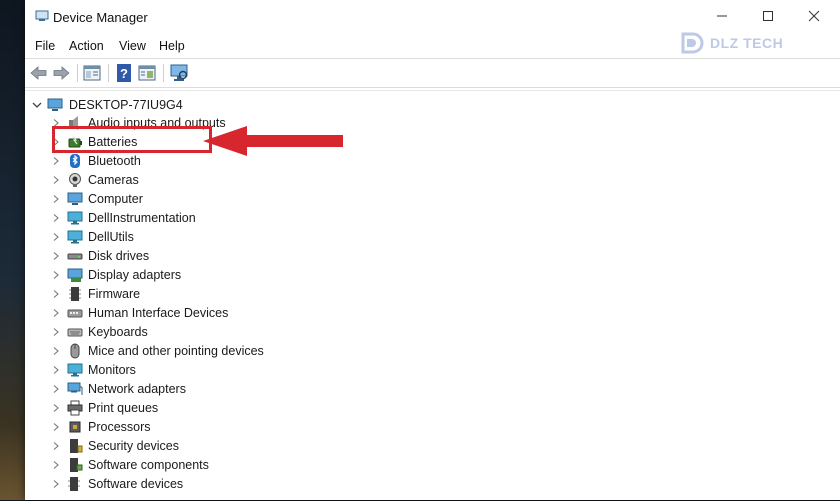 This screenshot has height=501, width=840. Describe the element at coordinates (74, 483) in the screenshot. I see `software-device-icon` at that location.